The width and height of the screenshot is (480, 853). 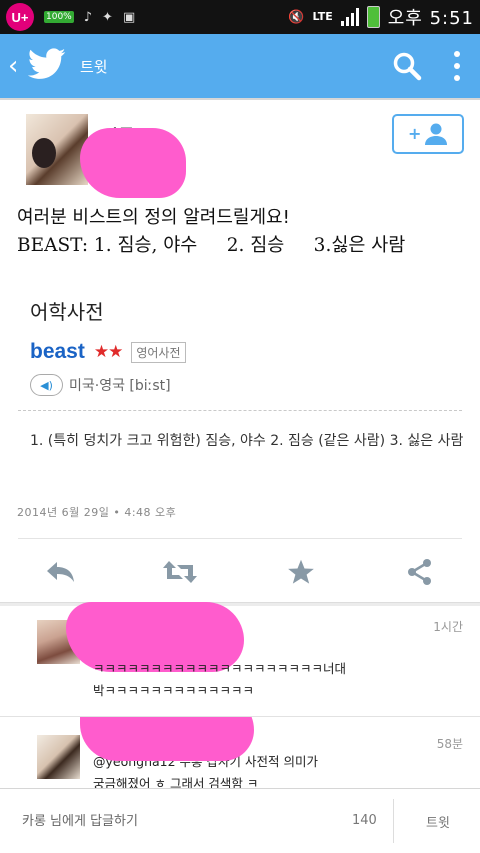 I want to click on reply-text-line: ㅋㅋㅋㅋㅋㅋㅋㅋㅋㅋㅋㅋㅋㅋㅋㅋㅋㅋㅋㅋ너대, so click(x=220, y=668).